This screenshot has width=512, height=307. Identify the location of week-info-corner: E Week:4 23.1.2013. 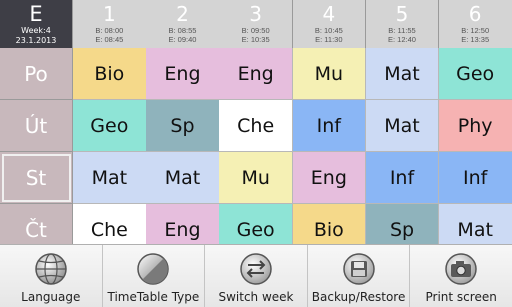
(36, 24).